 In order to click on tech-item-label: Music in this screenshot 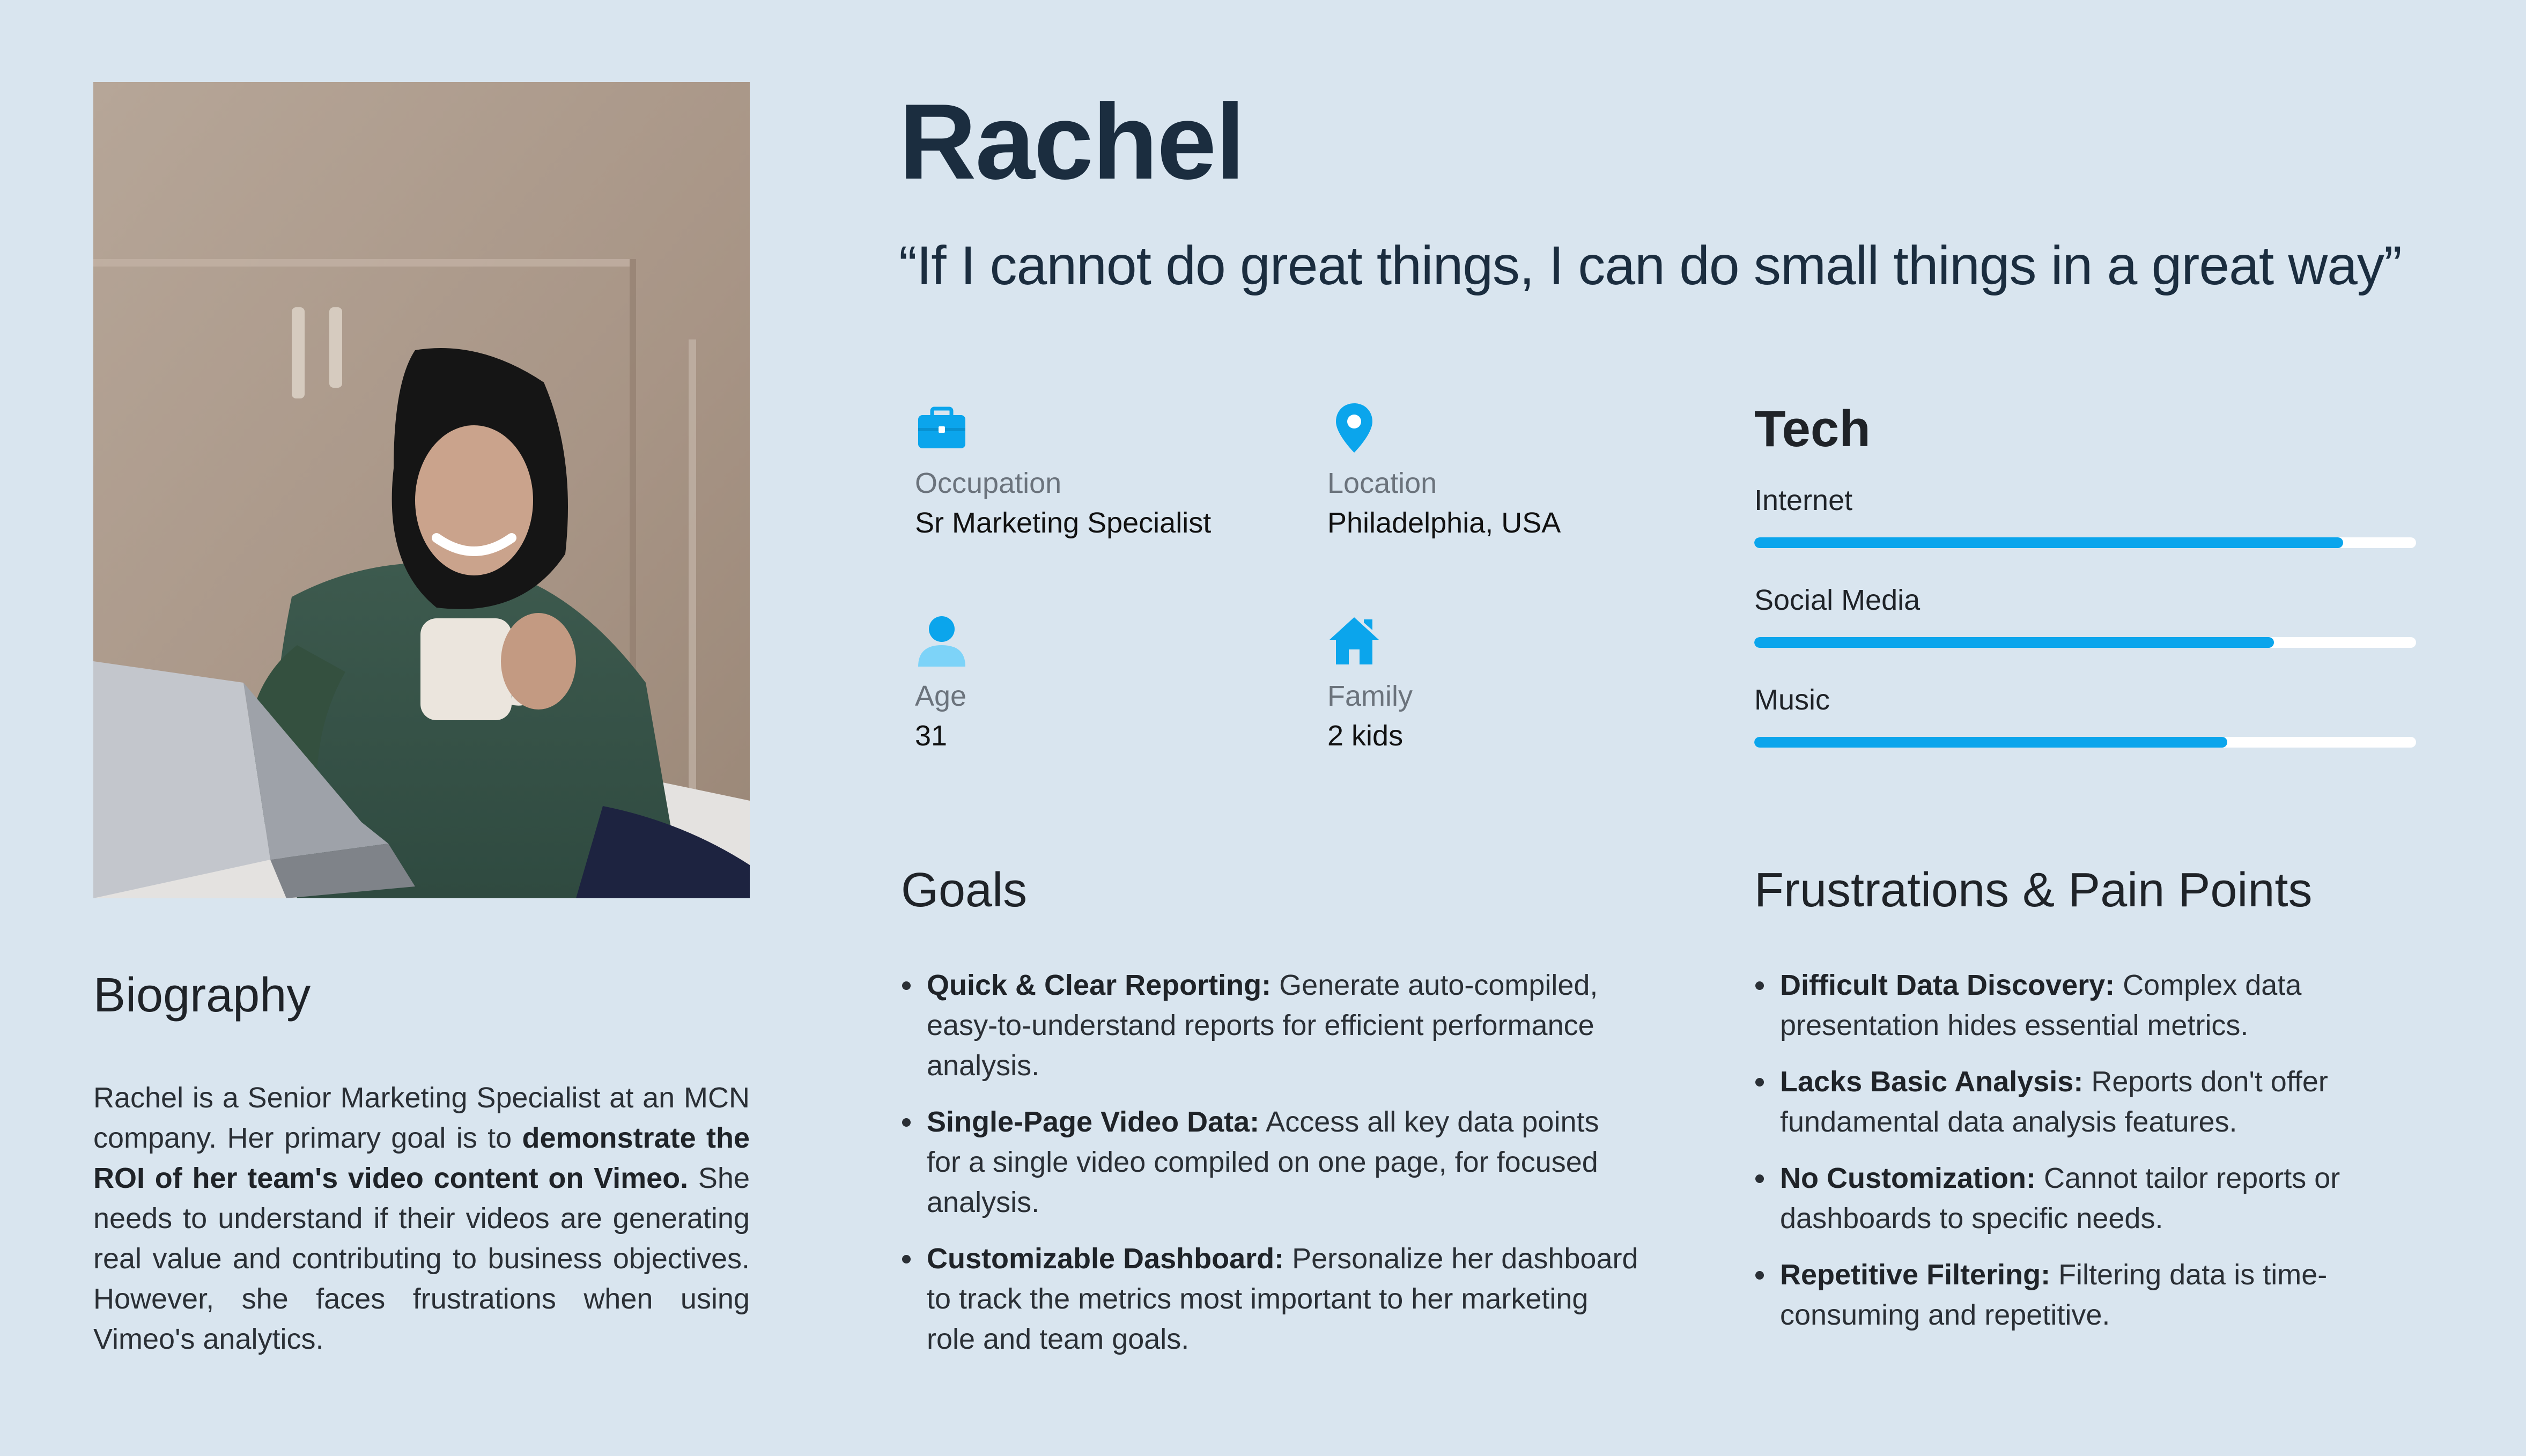, I will do `click(1792, 700)`.